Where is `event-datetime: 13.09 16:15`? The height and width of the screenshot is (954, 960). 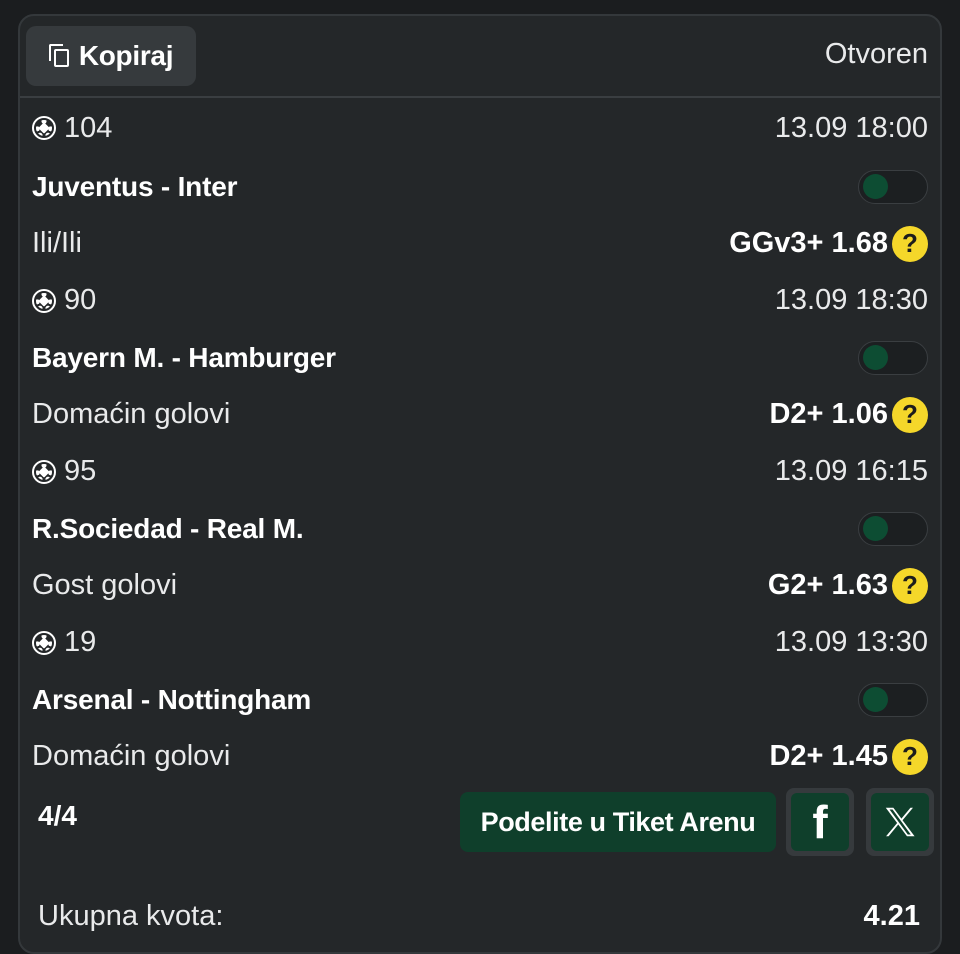 event-datetime: 13.09 16:15 is located at coordinates (851, 471).